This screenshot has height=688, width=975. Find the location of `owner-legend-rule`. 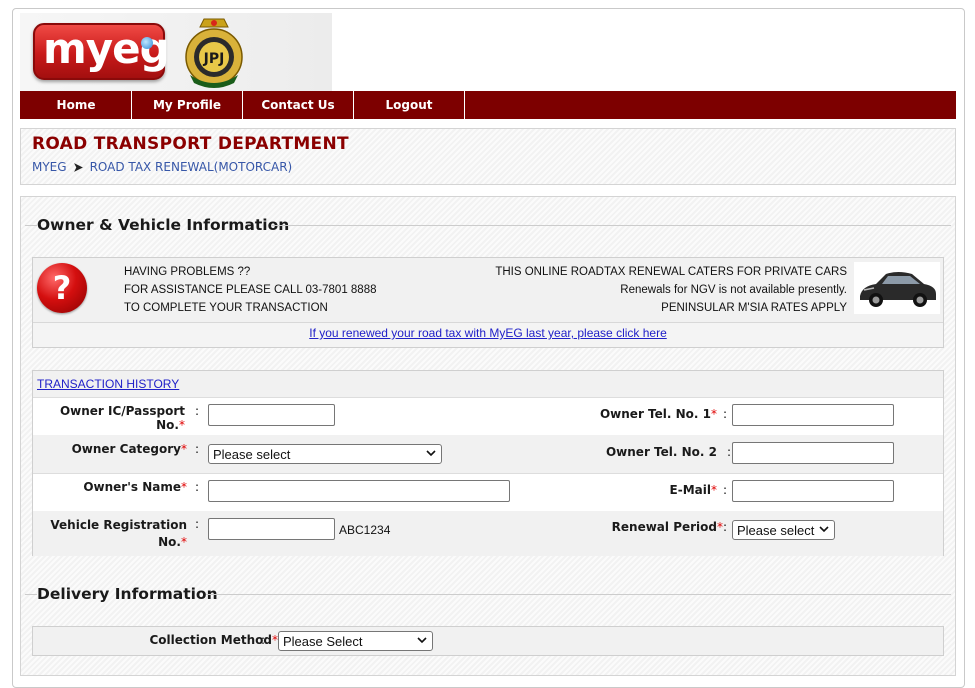

owner-legend-rule is located at coordinates (611, 225).